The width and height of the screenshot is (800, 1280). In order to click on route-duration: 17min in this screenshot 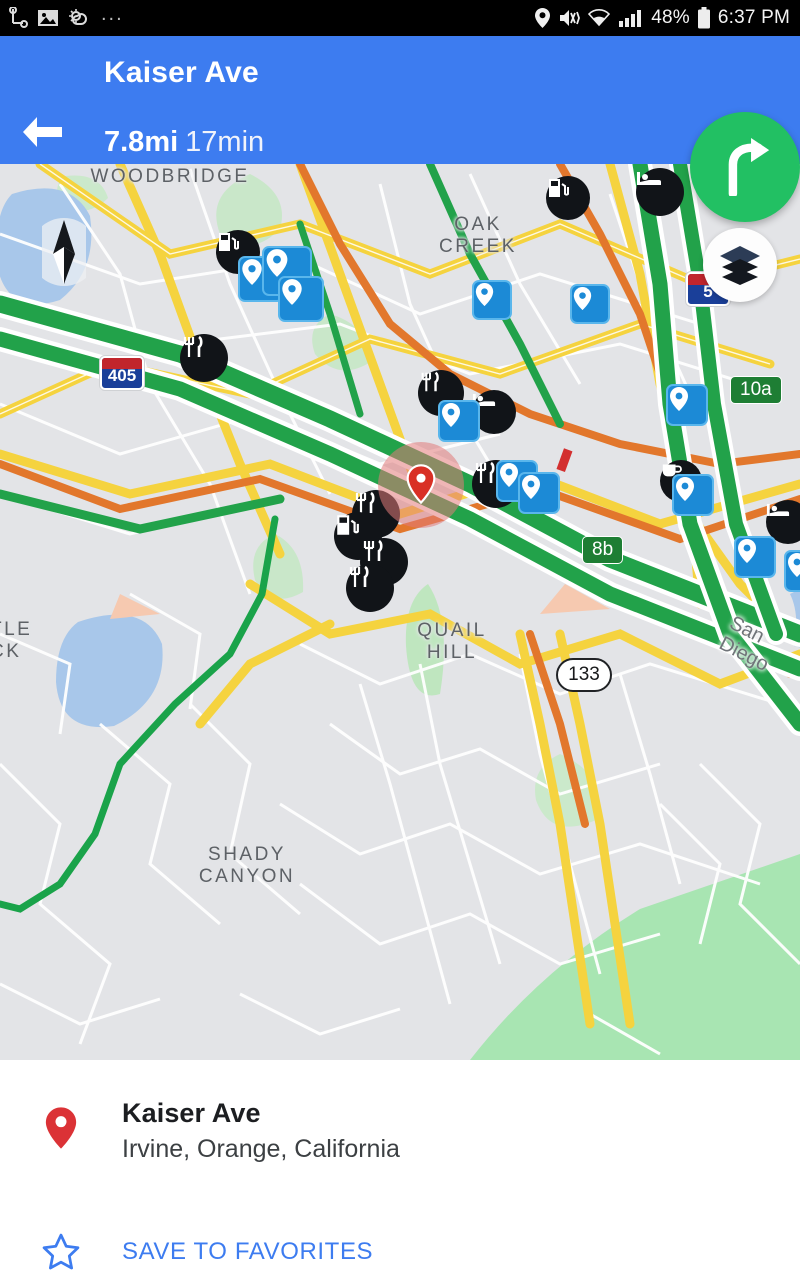, I will do `click(225, 142)`.